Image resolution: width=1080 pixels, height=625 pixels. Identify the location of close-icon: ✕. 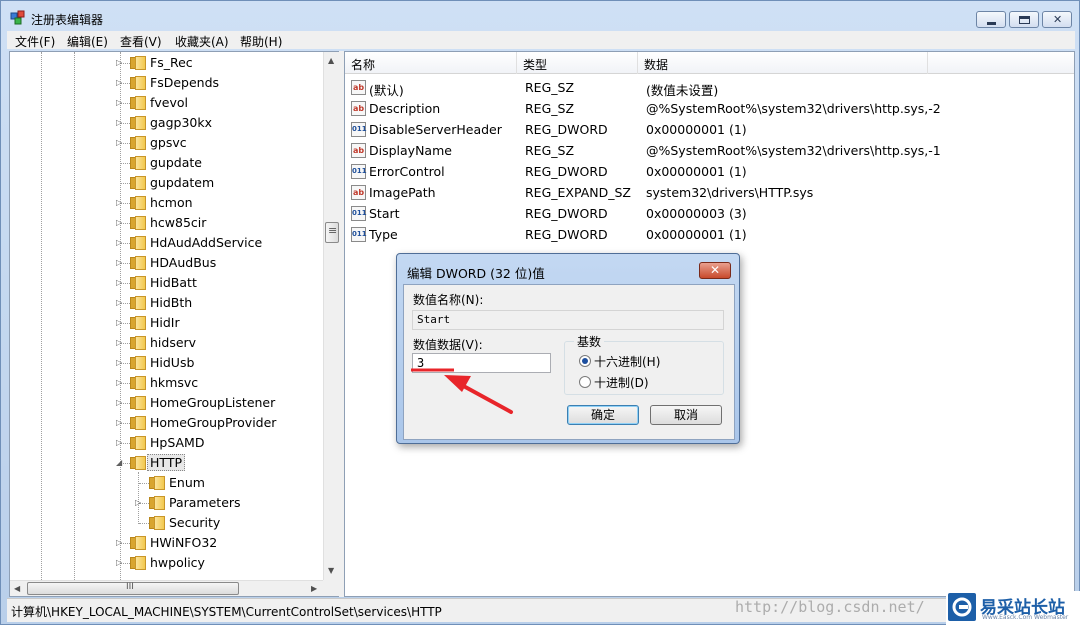
(715, 270).